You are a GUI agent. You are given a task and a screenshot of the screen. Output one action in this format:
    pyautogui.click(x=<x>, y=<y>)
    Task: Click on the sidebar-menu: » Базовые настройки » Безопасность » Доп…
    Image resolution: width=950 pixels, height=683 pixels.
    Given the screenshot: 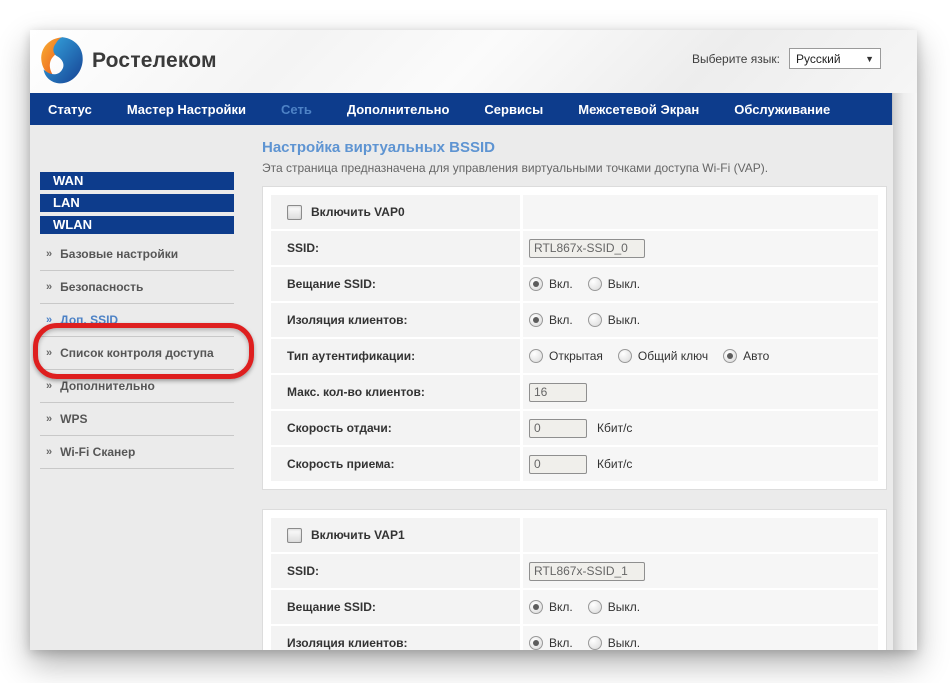 What is the action you would take?
    pyautogui.click(x=137, y=353)
    